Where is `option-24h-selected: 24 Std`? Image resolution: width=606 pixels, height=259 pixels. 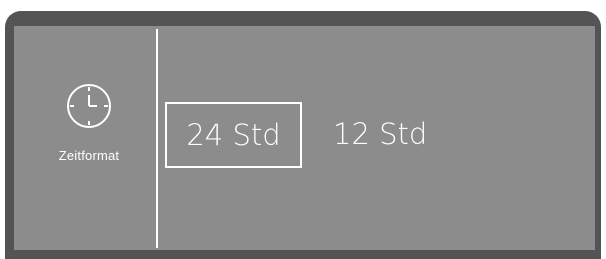
option-24h-selected: 24 Std is located at coordinates (233, 135).